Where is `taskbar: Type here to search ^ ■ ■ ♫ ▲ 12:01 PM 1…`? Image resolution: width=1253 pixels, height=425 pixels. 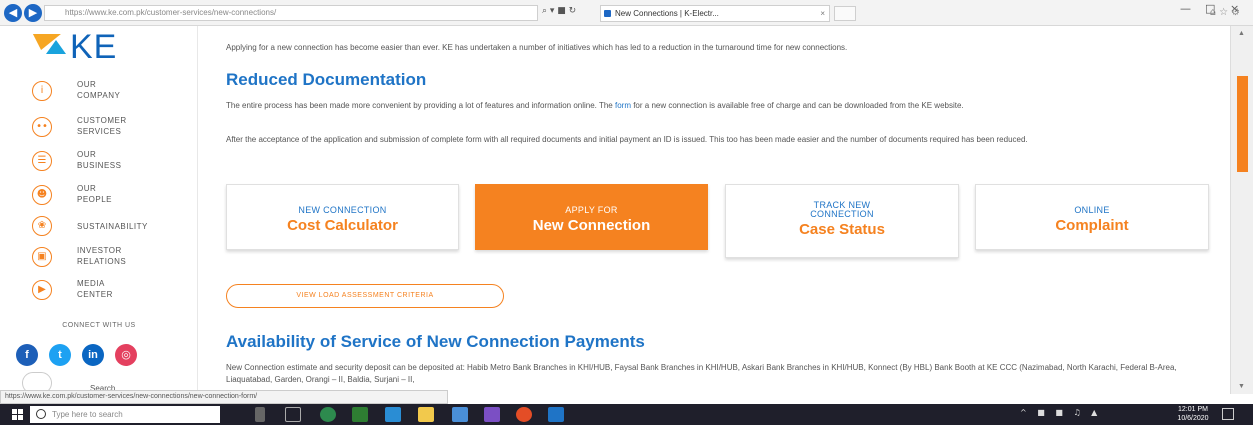 taskbar: Type here to search ^ ■ ■ ♫ ▲ 12:01 PM 1… is located at coordinates (626, 414).